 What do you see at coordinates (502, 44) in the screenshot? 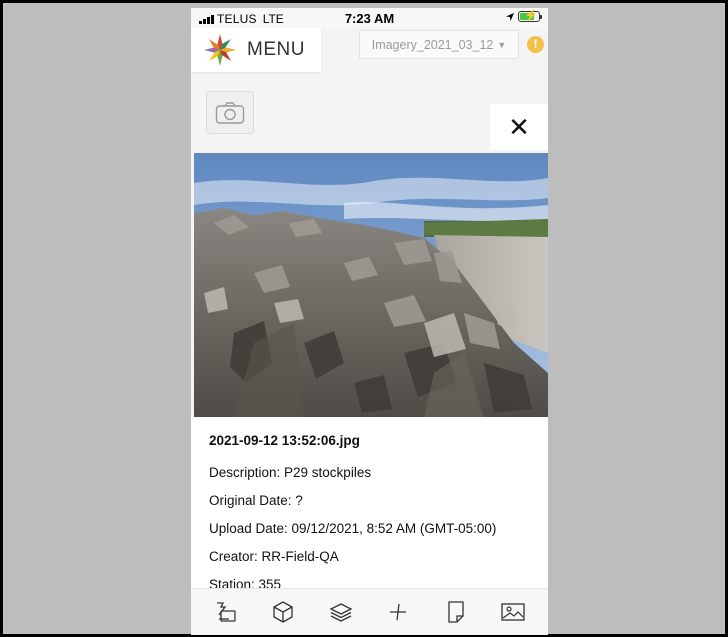
I see `caret-down-icon: ▼` at bounding box center [502, 44].